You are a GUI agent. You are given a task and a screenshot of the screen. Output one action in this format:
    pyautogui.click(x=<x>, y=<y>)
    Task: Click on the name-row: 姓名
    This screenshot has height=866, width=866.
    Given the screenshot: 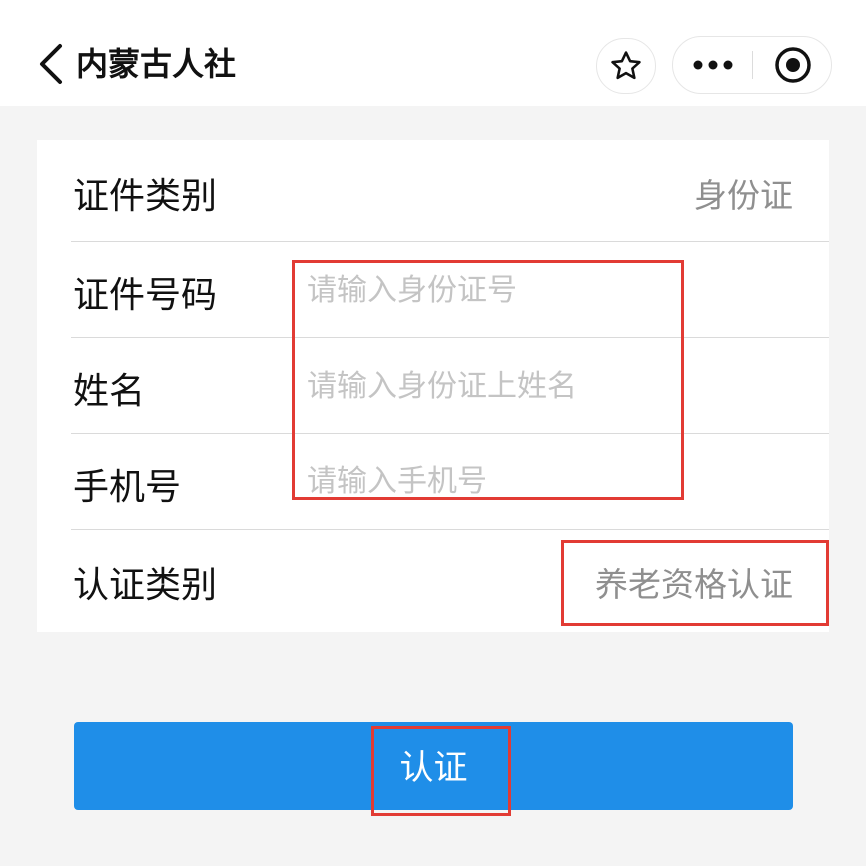 What is the action you would take?
    pyautogui.click(x=433, y=385)
    